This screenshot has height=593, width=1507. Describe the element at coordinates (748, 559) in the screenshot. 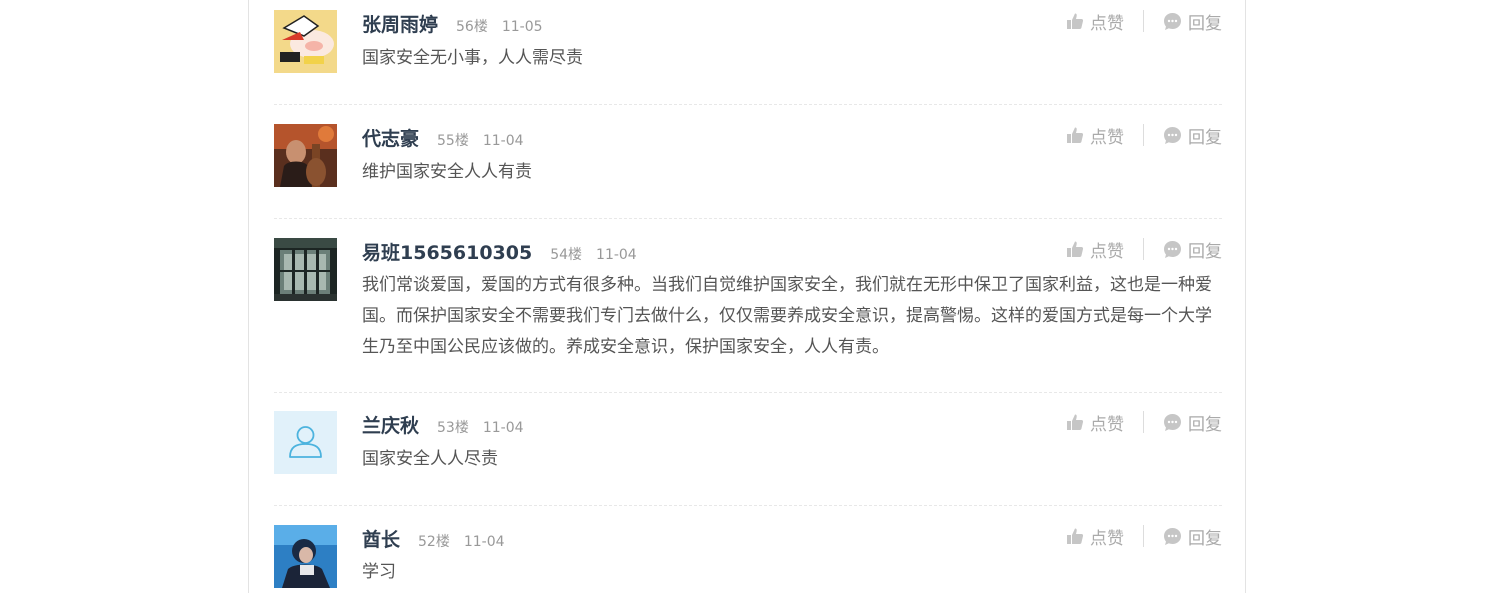

I see `comment-item: 酋长 52楼 11-04 点赞 回复 学习` at that location.